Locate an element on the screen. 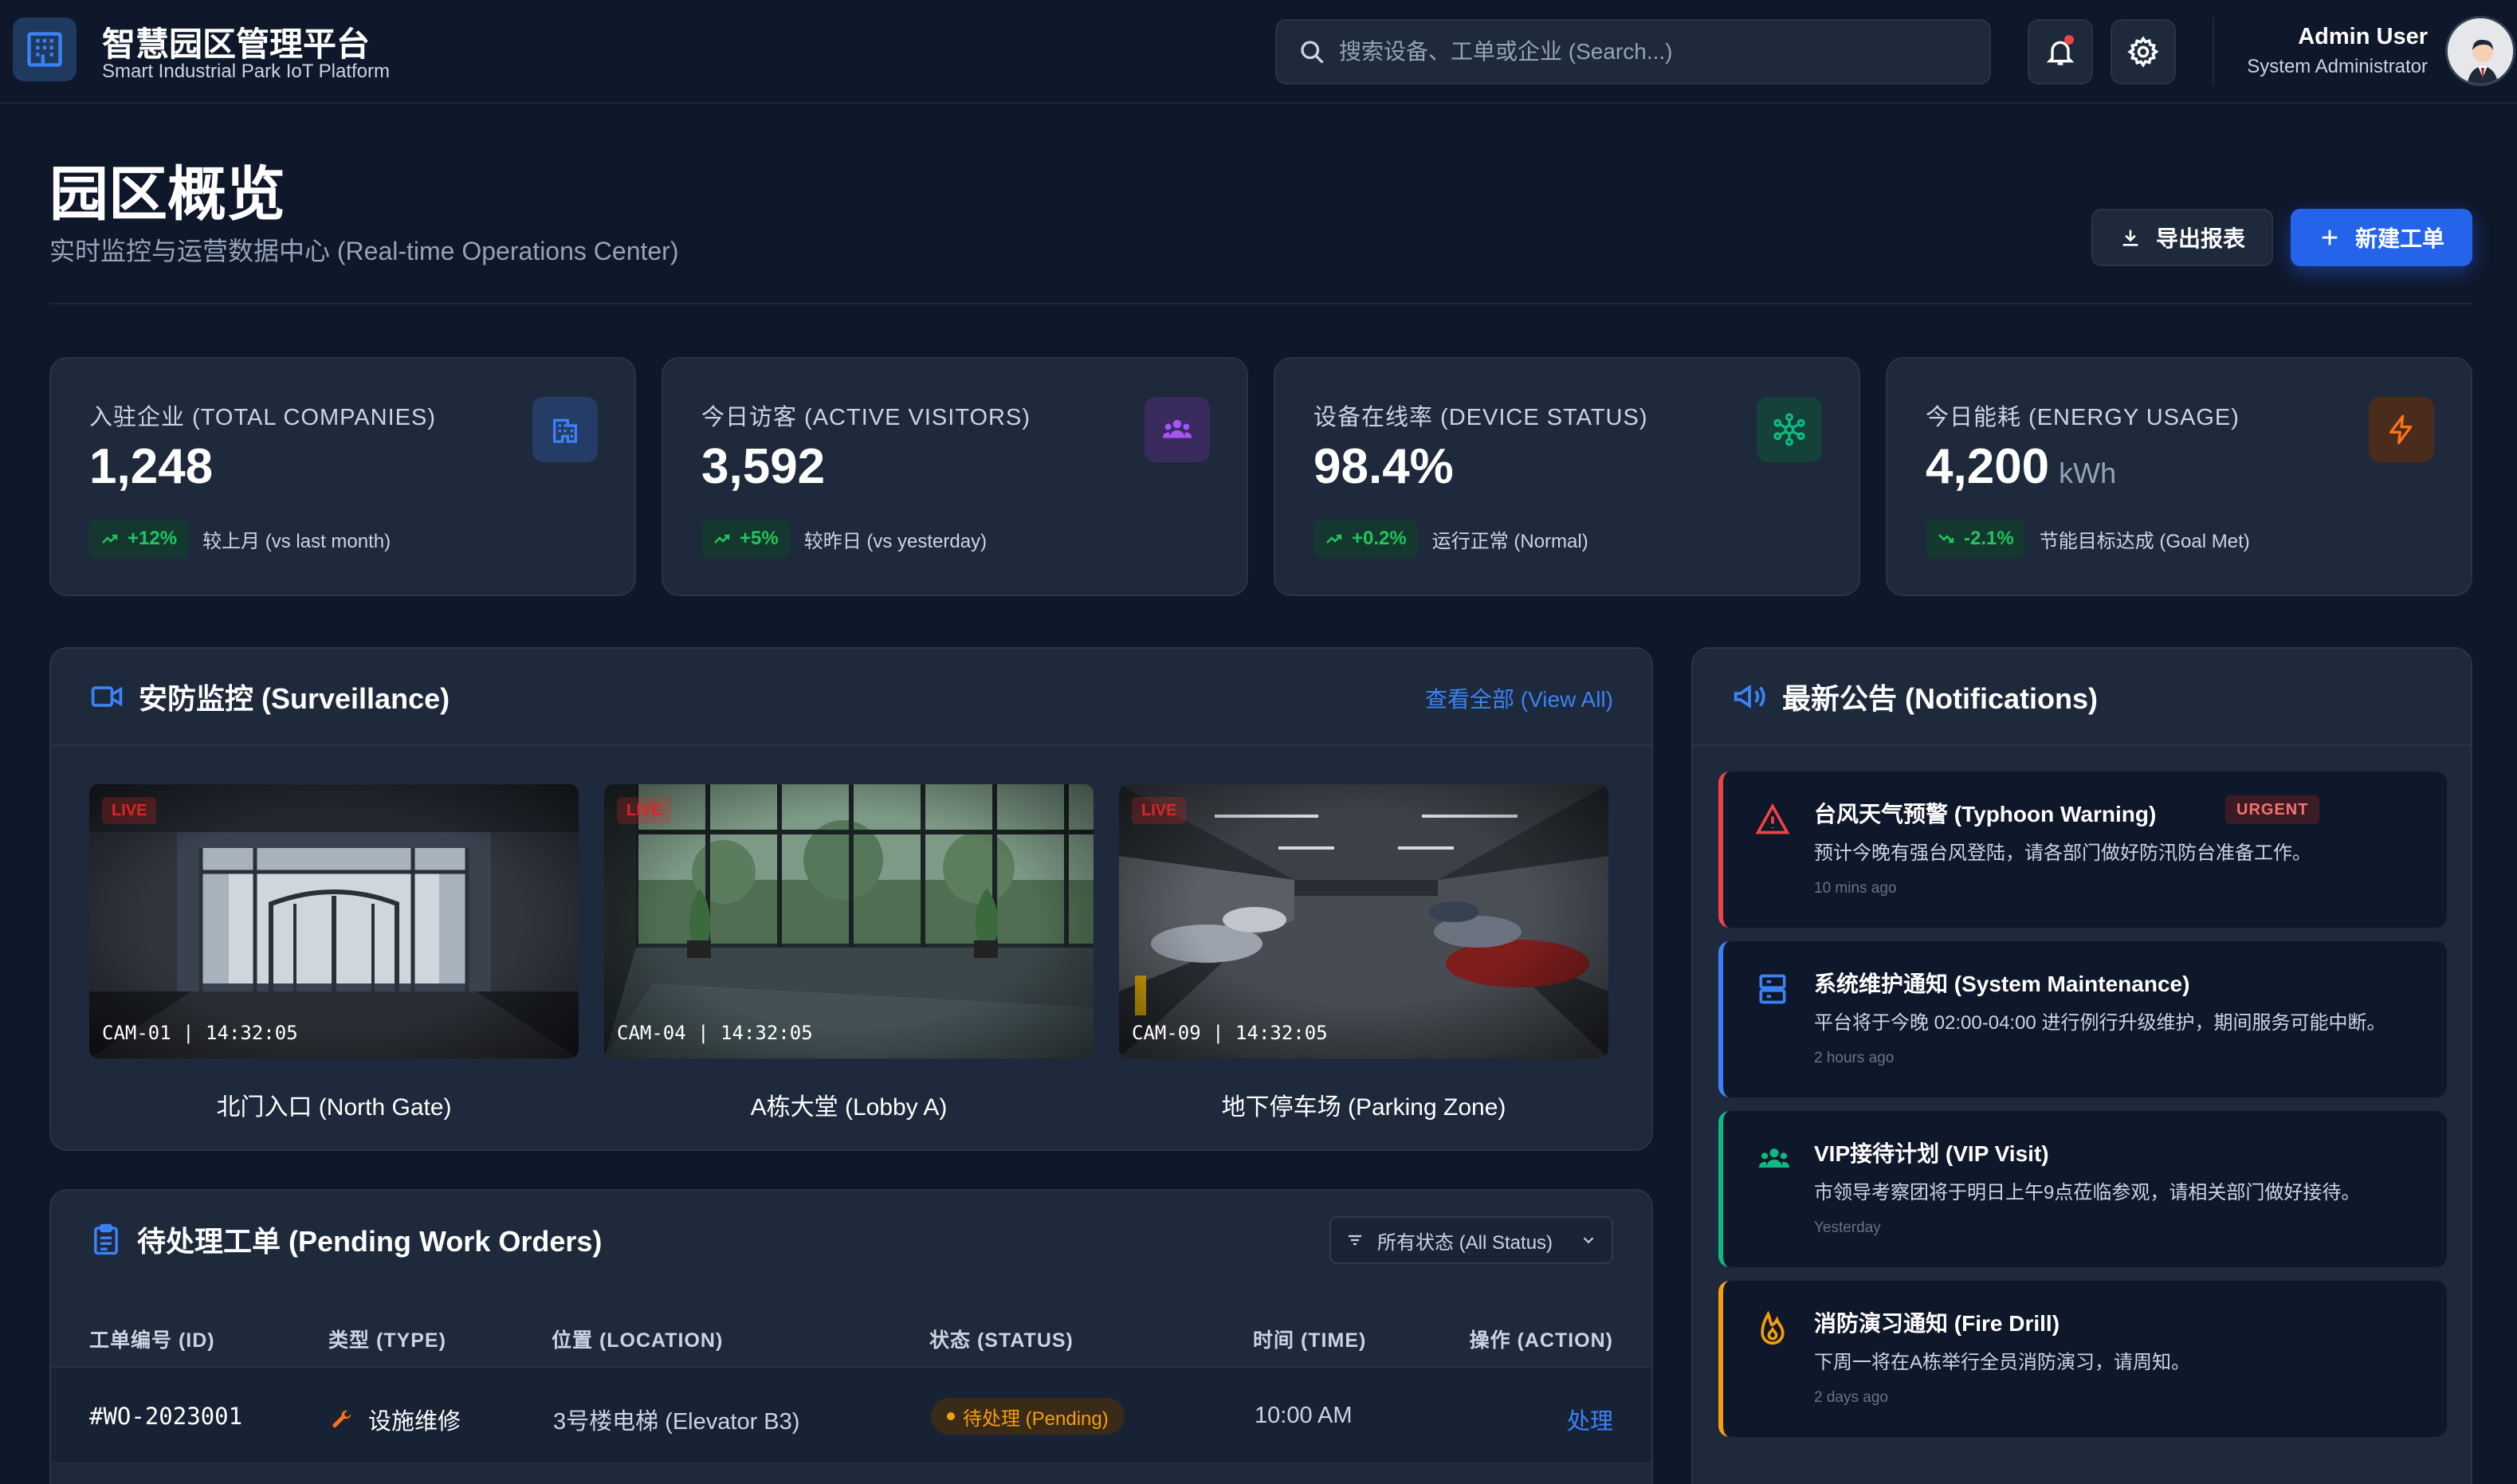 This screenshot has width=2517, height=1484. search-input is located at coordinates (1664, 52).